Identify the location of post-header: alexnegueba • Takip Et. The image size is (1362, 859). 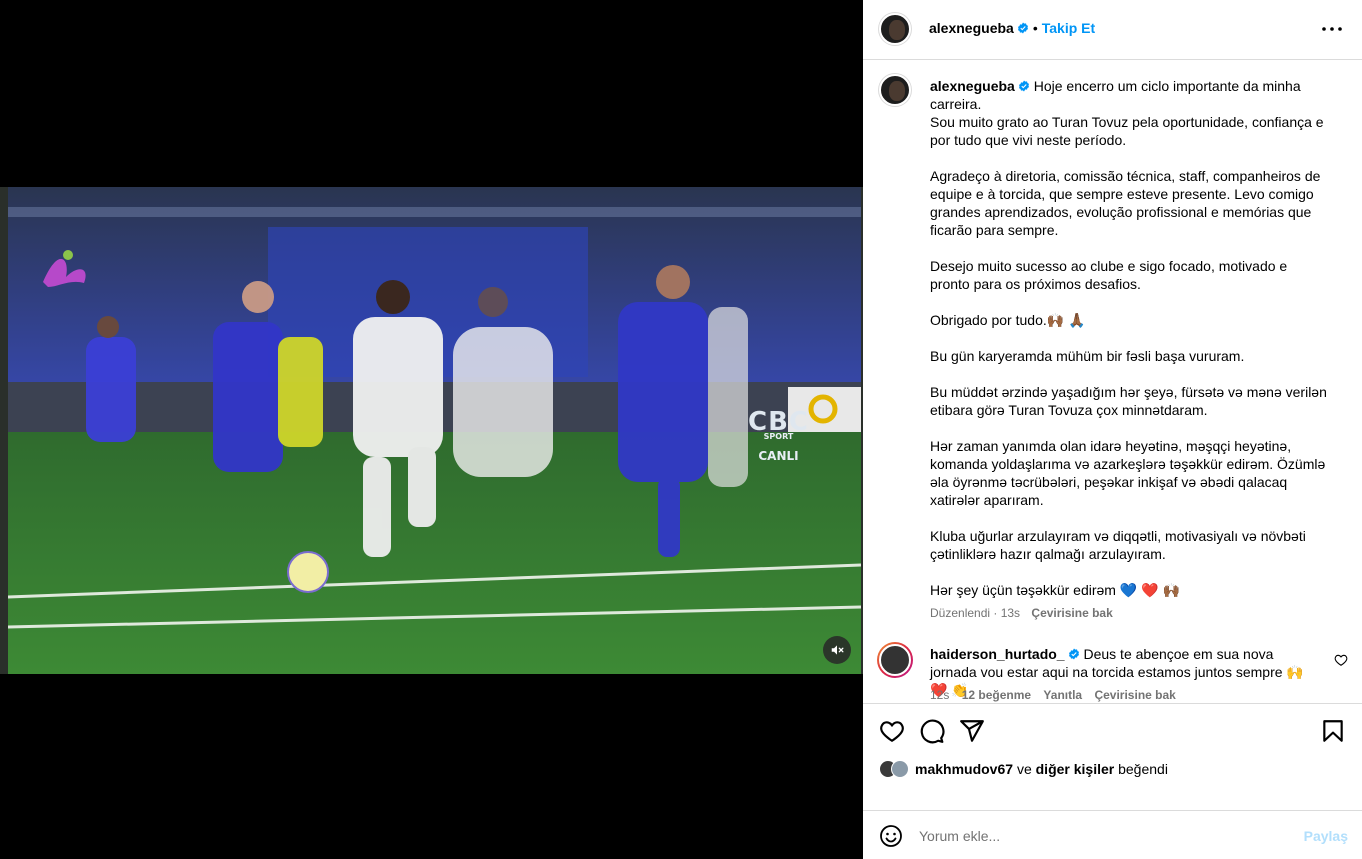
(1112, 30).